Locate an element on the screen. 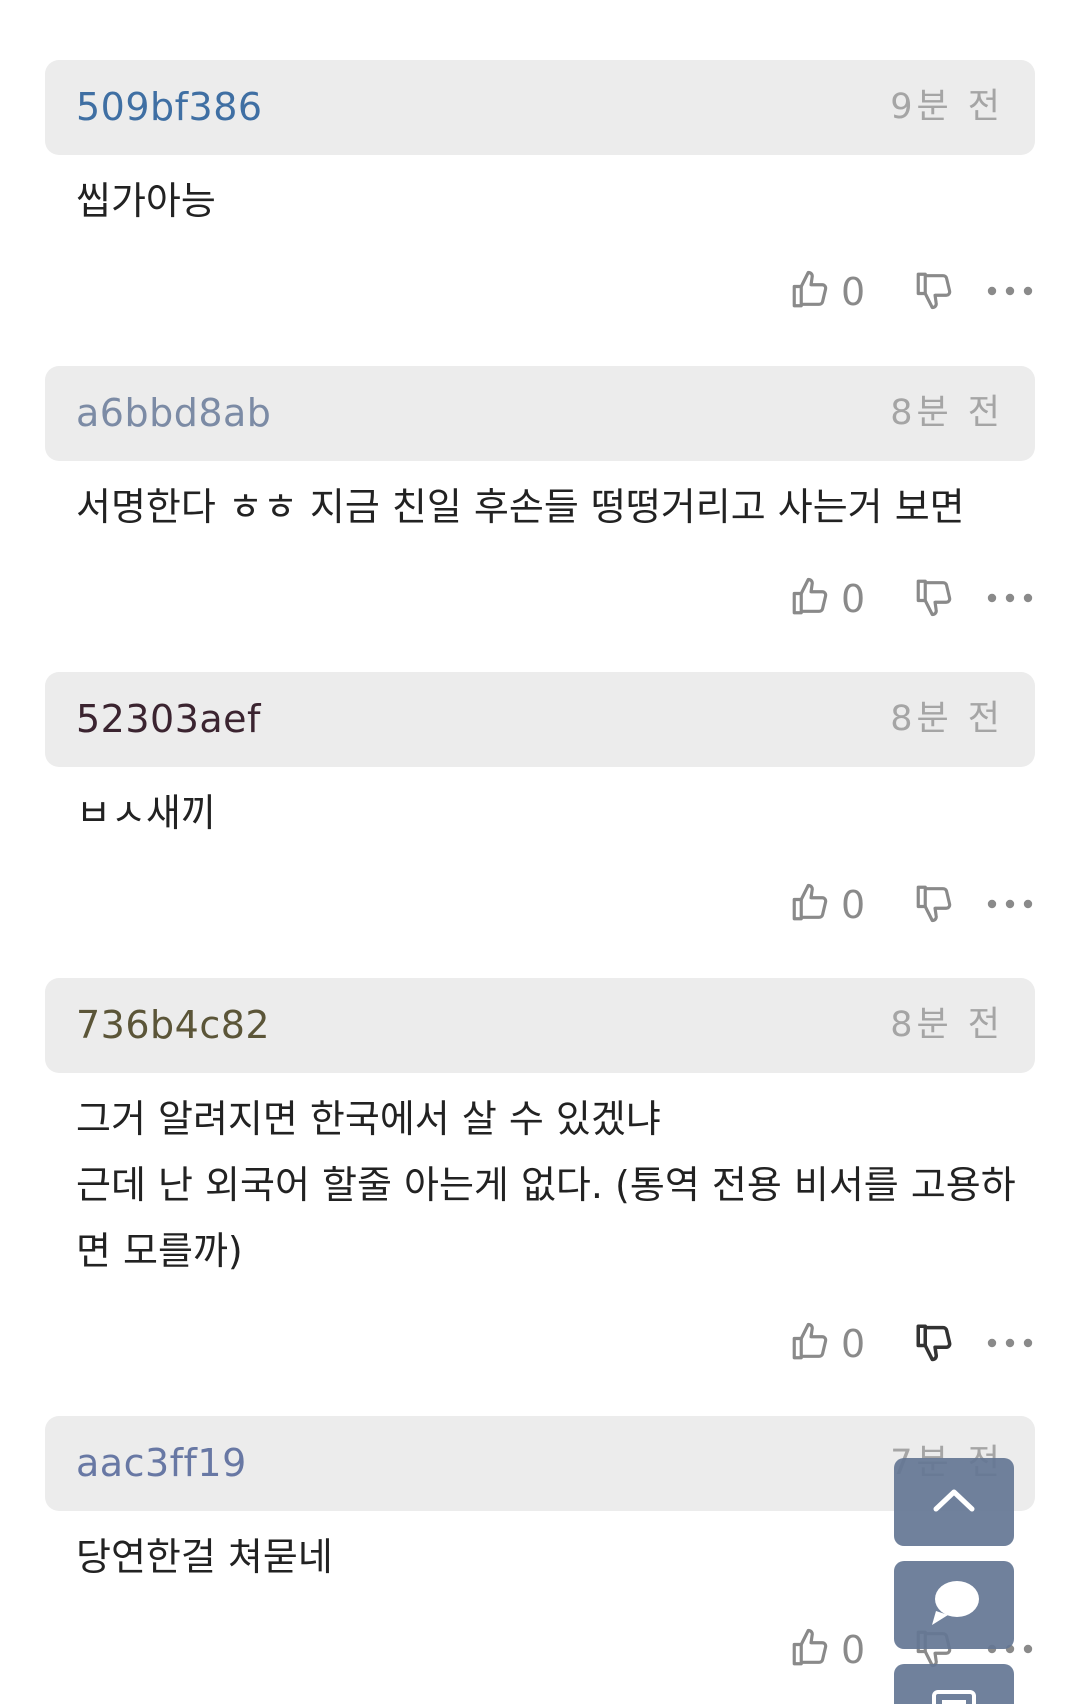  comment-username: 736b4c82 is located at coordinates (173, 1025).